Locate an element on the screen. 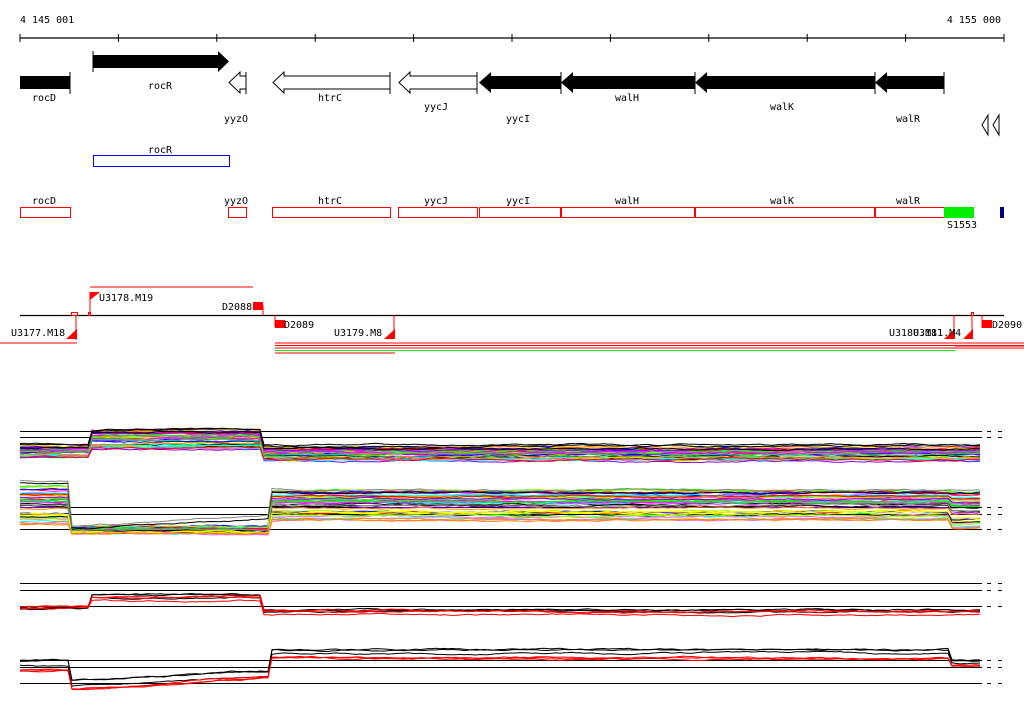 Image resolution: width=1024 pixels, height=714 pixels. gene-walH: walH is located at coordinates (628, 88).